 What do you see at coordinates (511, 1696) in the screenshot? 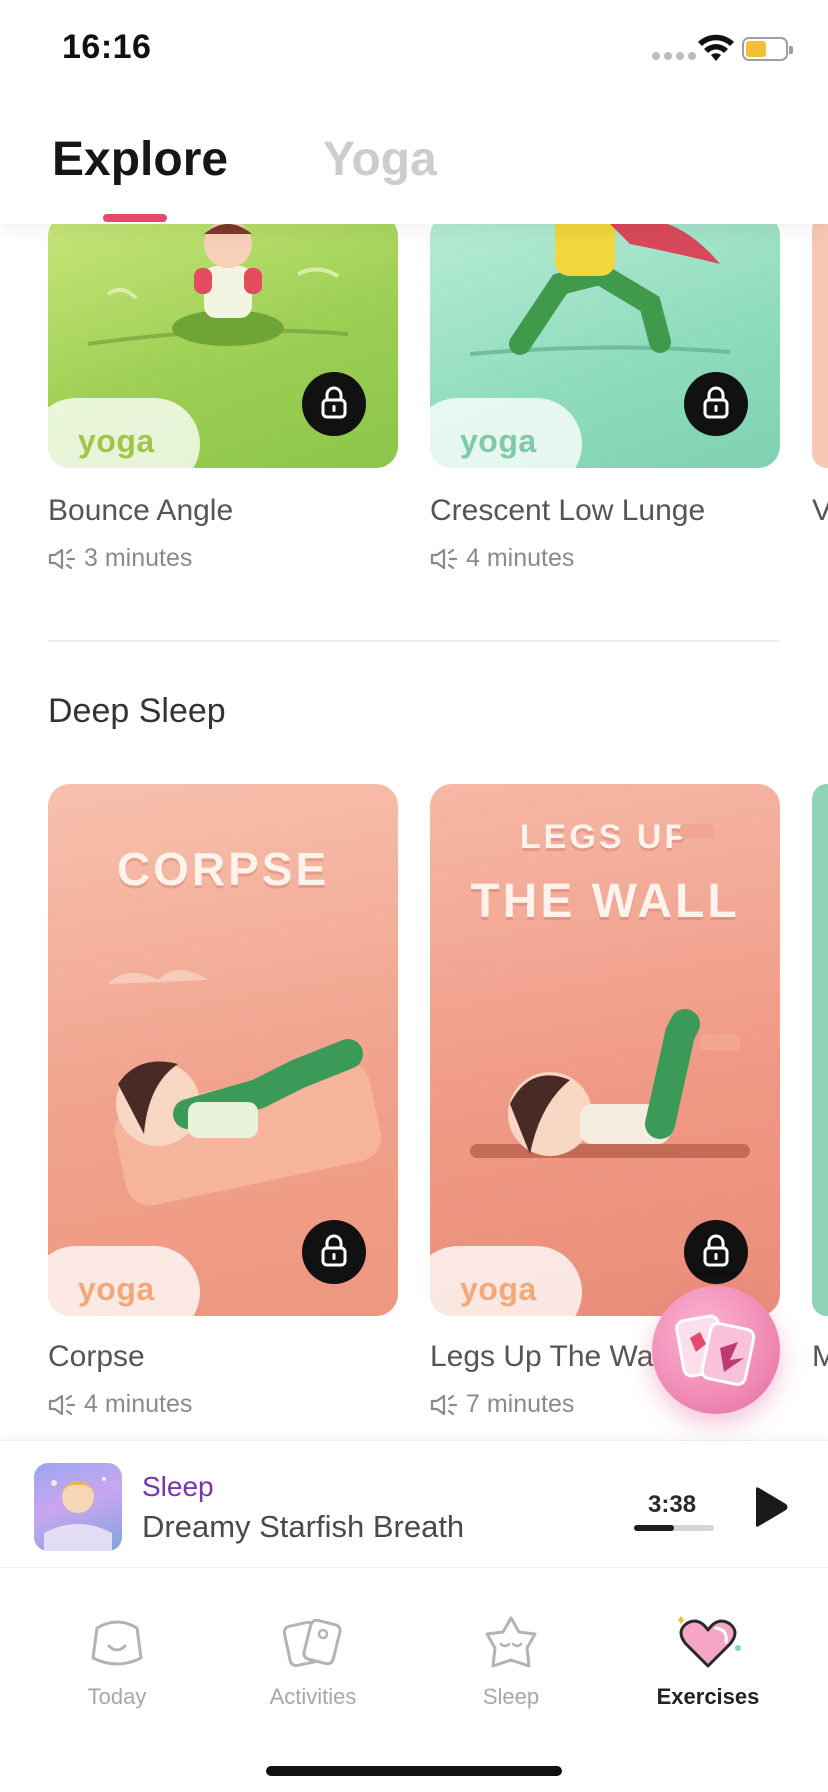
I see `nav-label: Sleep` at bounding box center [511, 1696].